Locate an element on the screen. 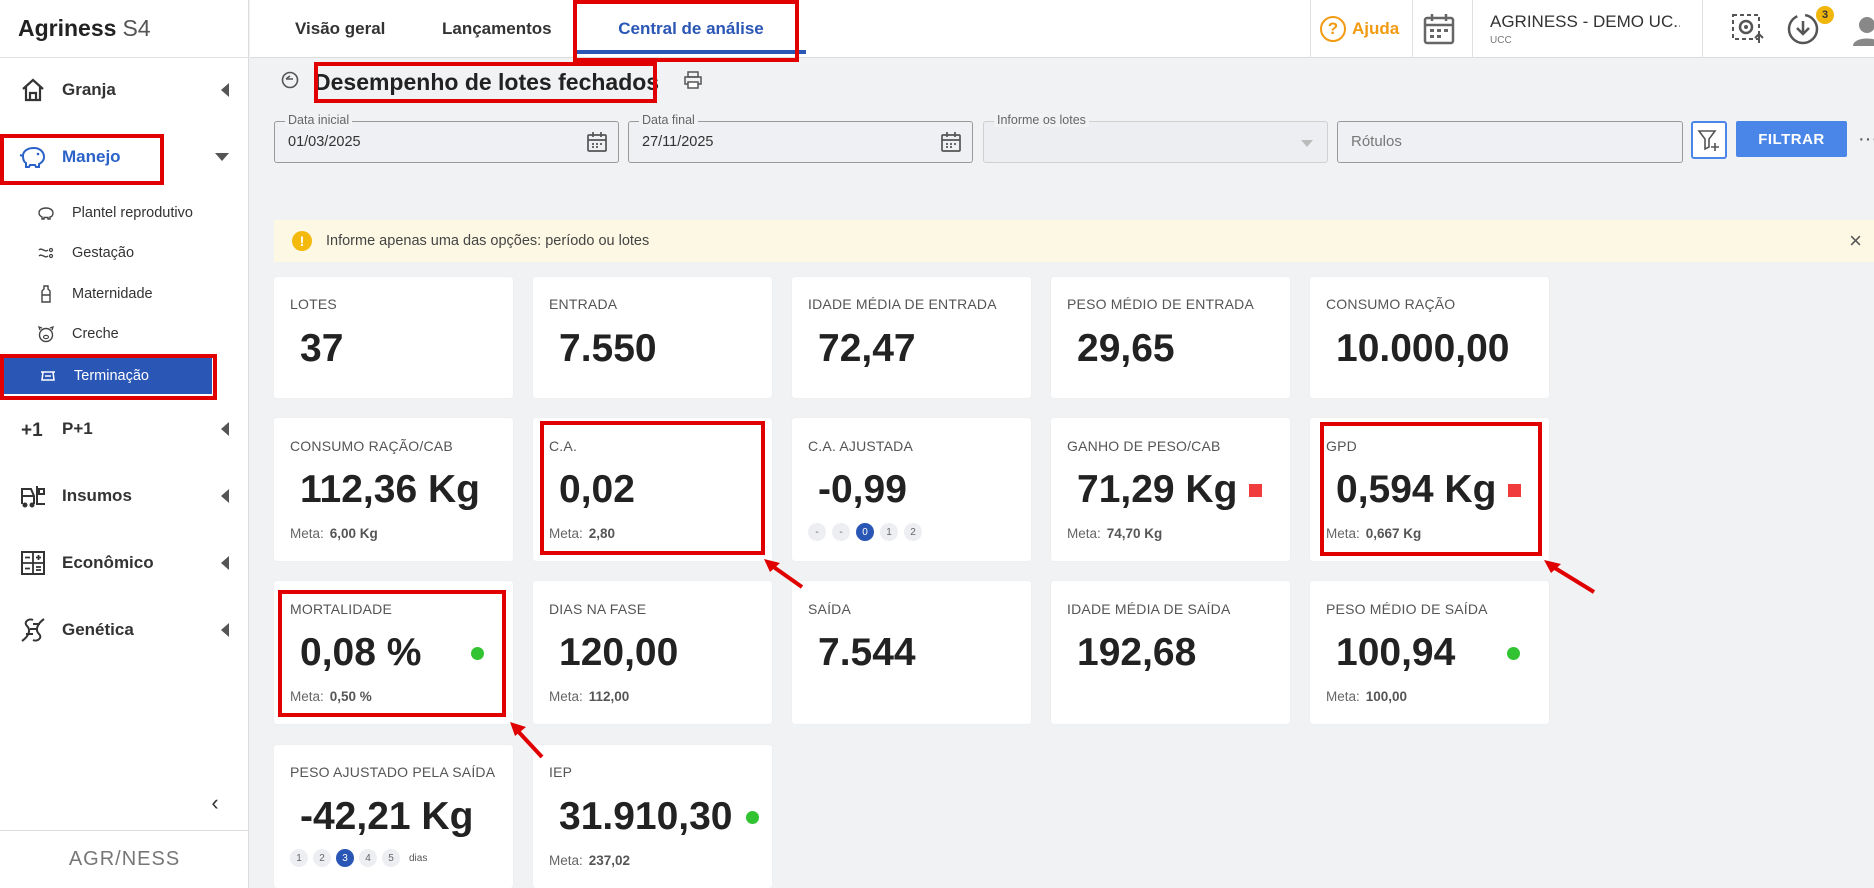 The width and height of the screenshot is (1874, 888). sidebar-item-label: Manejo is located at coordinates (91, 156).